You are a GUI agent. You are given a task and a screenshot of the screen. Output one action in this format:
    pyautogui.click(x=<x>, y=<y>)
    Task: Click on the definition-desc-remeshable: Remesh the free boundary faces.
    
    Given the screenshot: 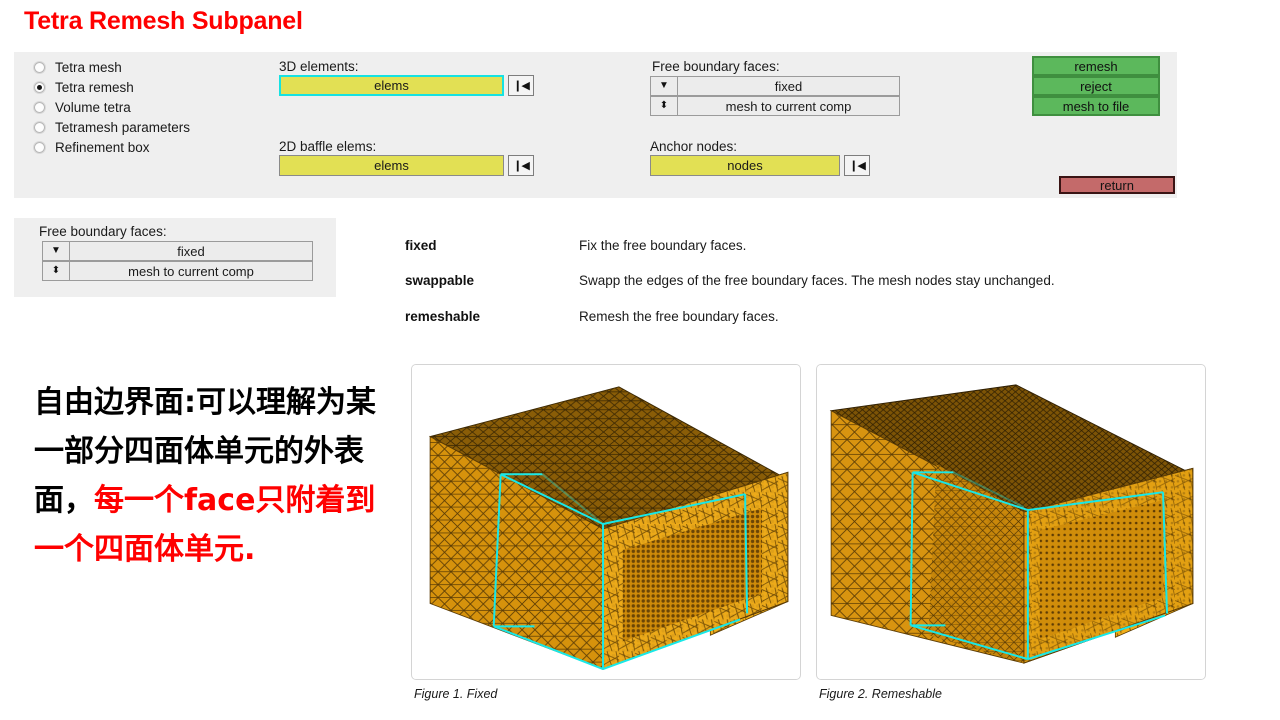 What is the action you would take?
    pyautogui.click(x=679, y=316)
    